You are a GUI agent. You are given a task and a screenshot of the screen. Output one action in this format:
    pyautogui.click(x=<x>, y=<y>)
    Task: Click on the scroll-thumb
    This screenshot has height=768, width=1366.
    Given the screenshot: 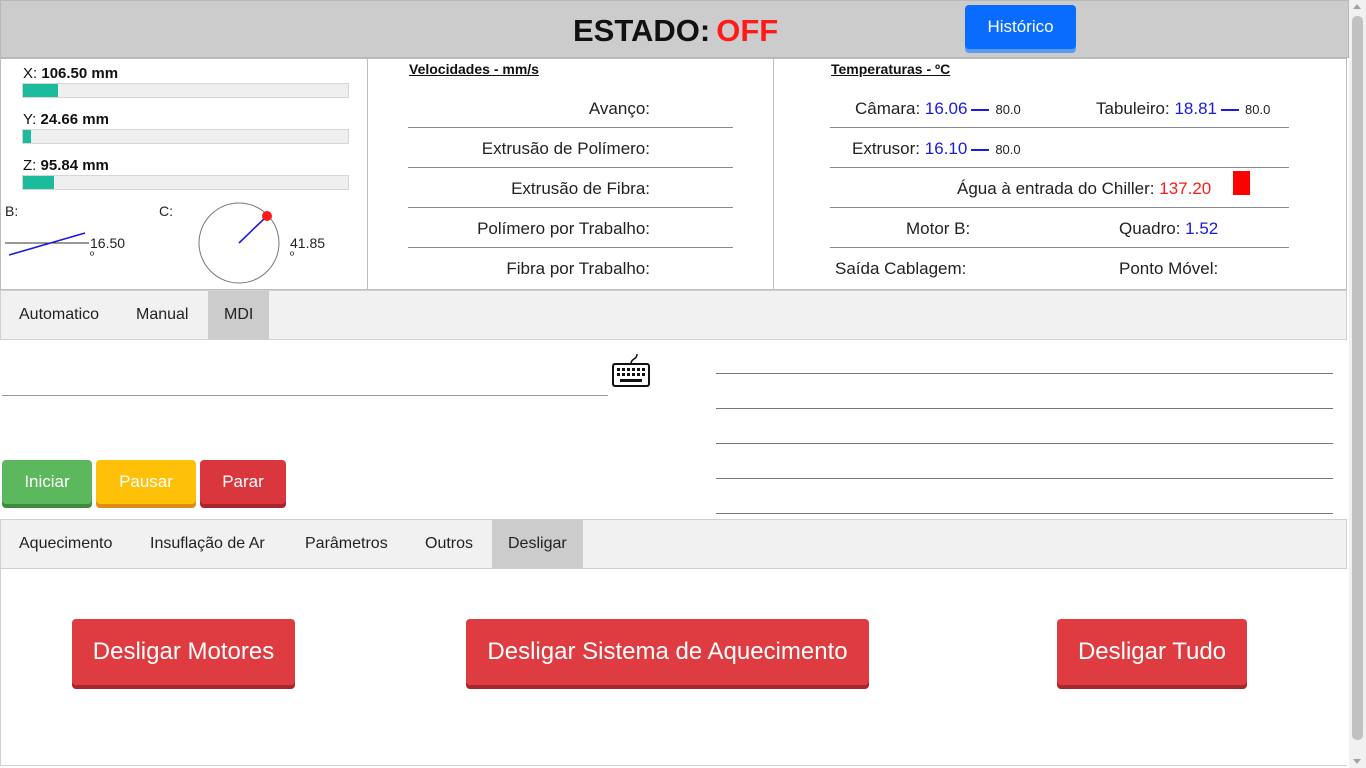 What is the action you would take?
    pyautogui.click(x=1357, y=378)
    